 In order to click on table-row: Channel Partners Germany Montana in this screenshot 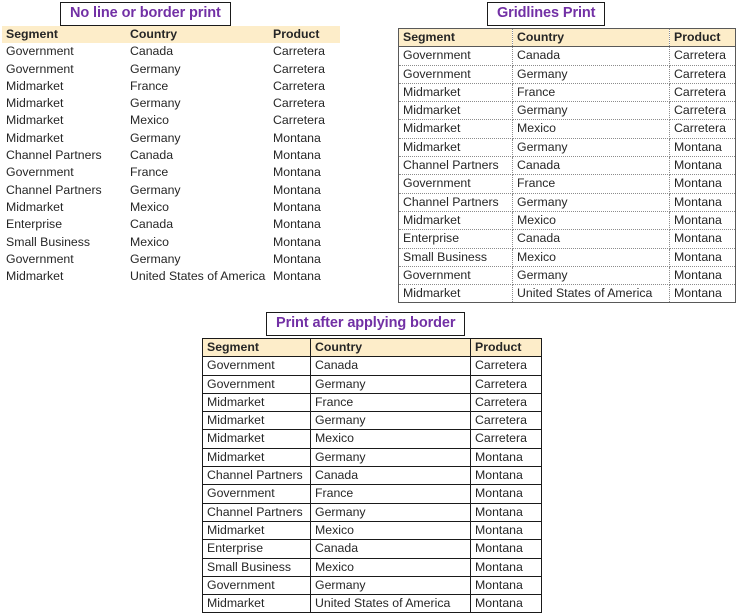, I will do `click(171, 190)`.